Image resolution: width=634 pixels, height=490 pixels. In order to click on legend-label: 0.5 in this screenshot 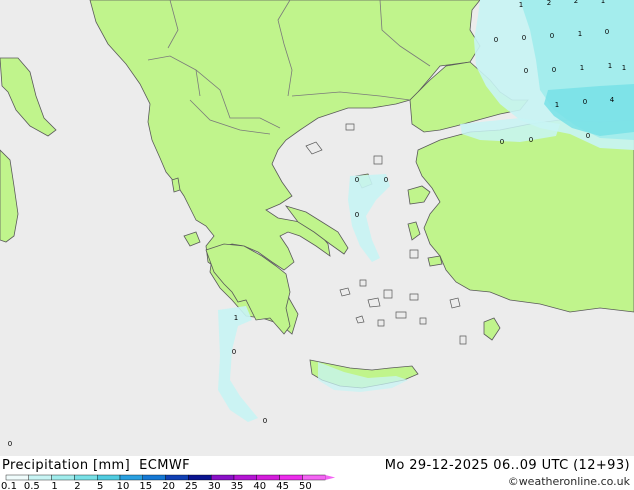, I will do `click(32, 485)`.